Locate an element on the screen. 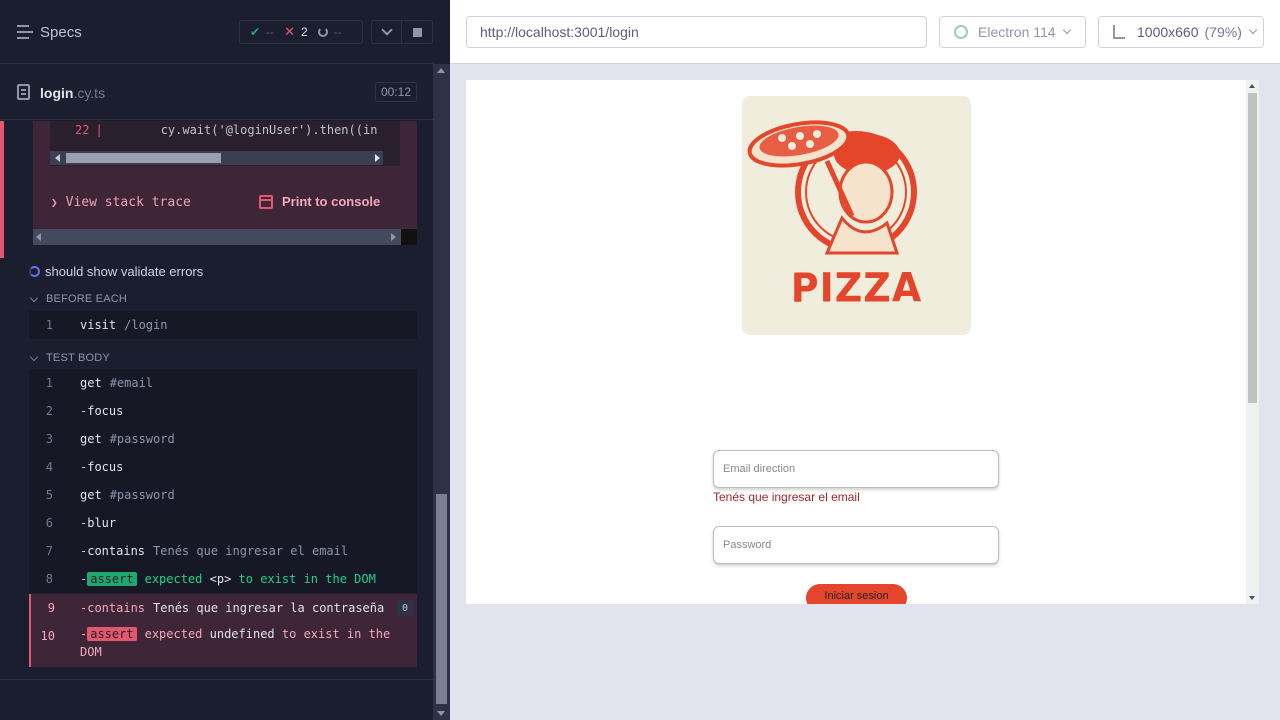 Image resolution: width=1280 pixels, height=720 pixels. command-row: 2 -focus is located at coordinates (223, 411).